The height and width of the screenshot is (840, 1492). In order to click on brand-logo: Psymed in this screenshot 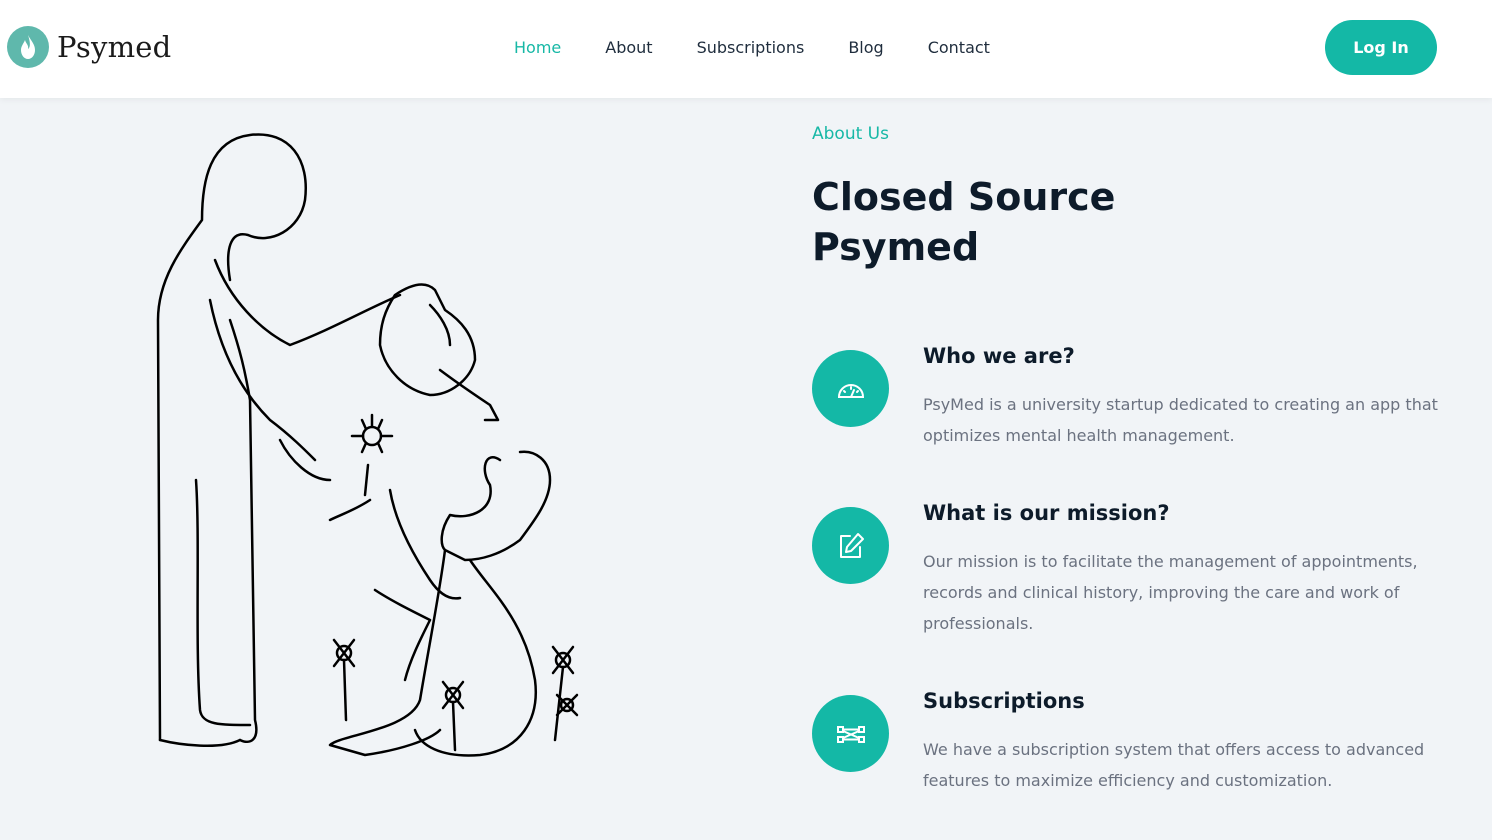, I will do `click(89, 47)`.